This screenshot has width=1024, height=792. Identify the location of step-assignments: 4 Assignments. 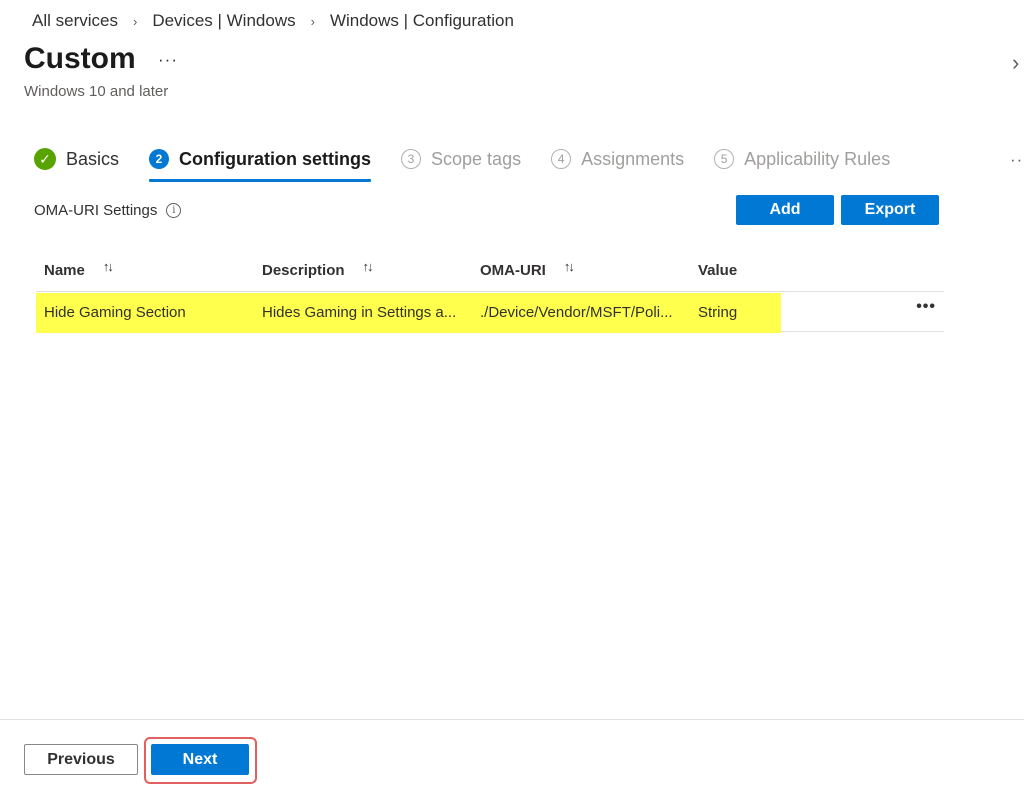
(617, 159).